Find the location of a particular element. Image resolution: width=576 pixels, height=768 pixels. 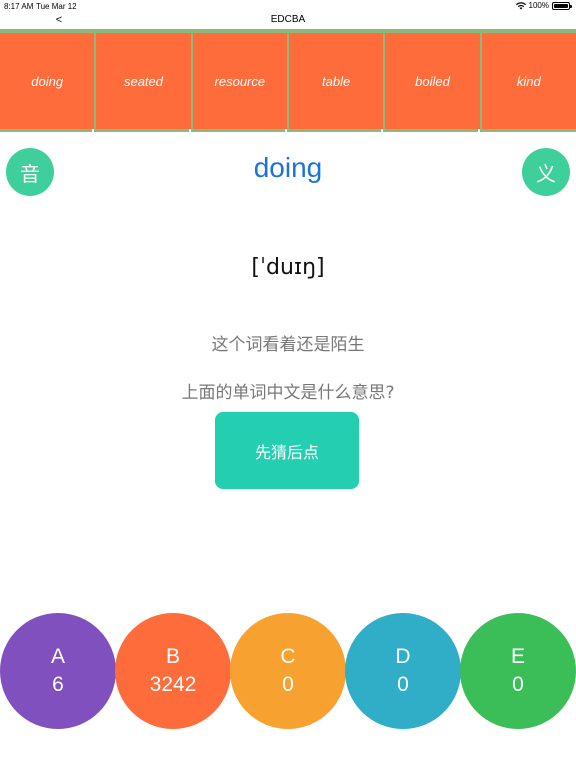

battery-icon is located at coordinates (562, 5).